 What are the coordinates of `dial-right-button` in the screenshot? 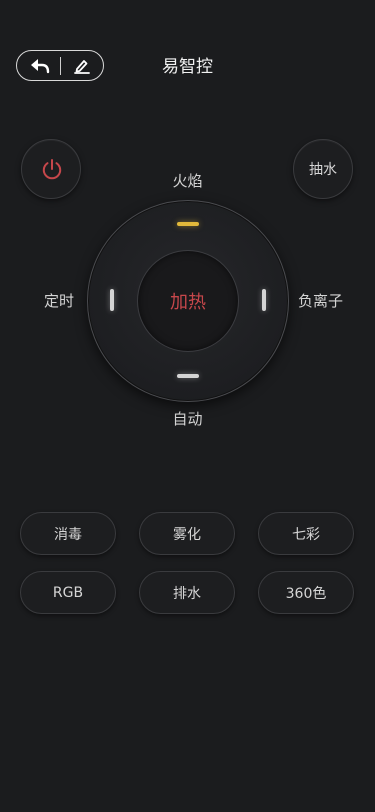 It's located at (264, 300).